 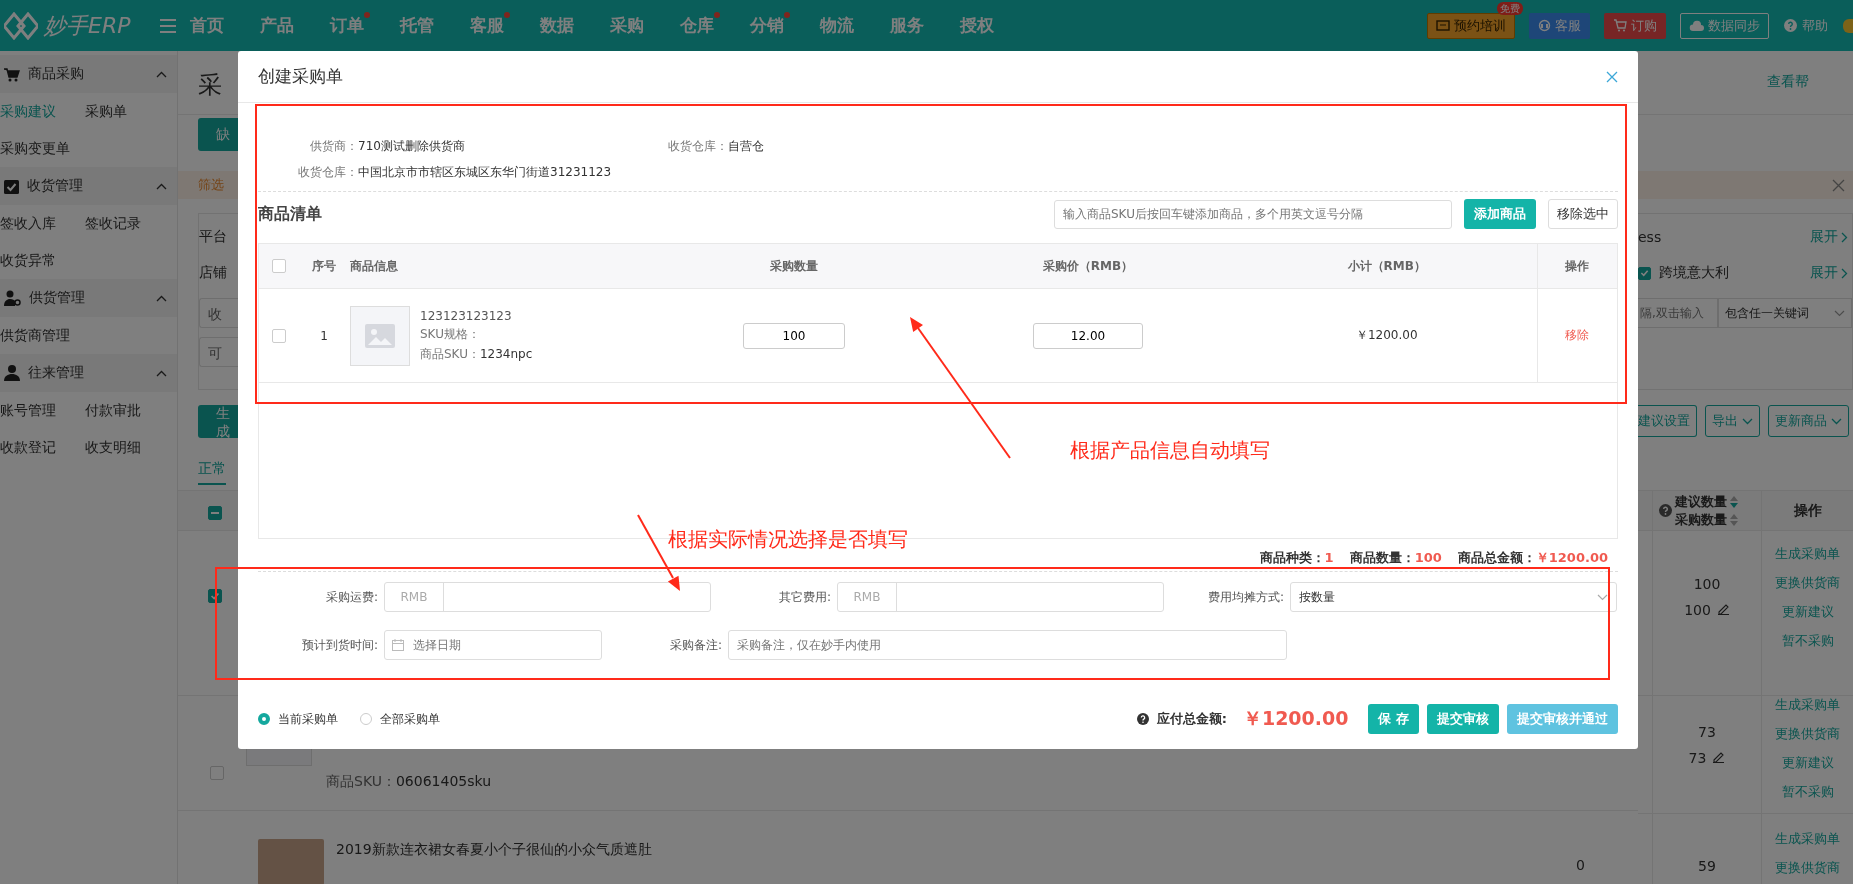 I want to click on sidebar-item: 签收入库, so click(x=42, y=223).